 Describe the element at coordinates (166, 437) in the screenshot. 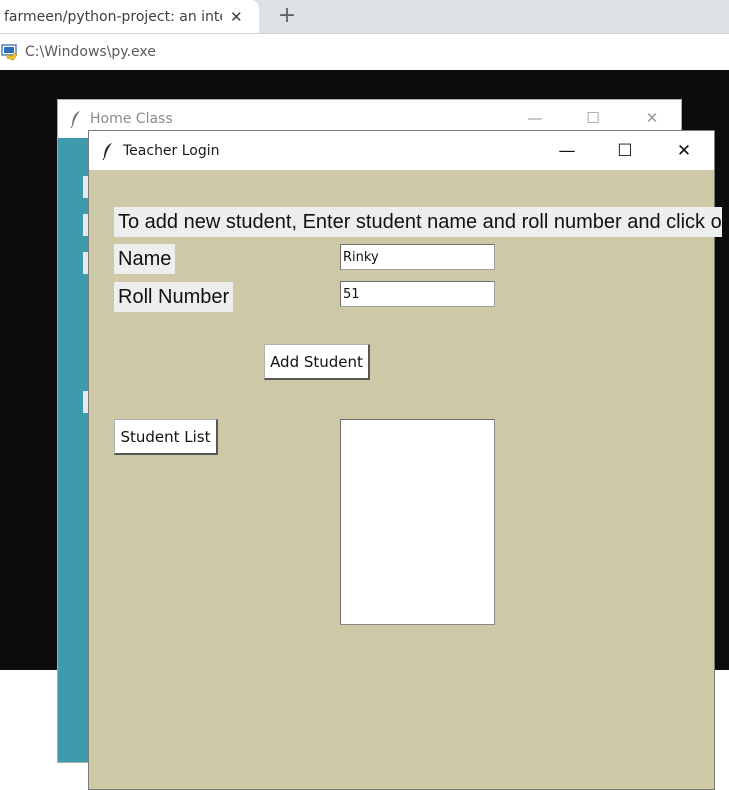

I see `student-list-button: Student List` at that location.